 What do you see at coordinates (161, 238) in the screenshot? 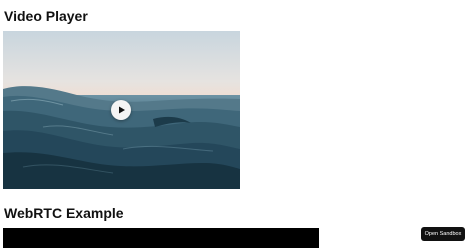
I see `webrtc-video` at bounding box center [161, 238].